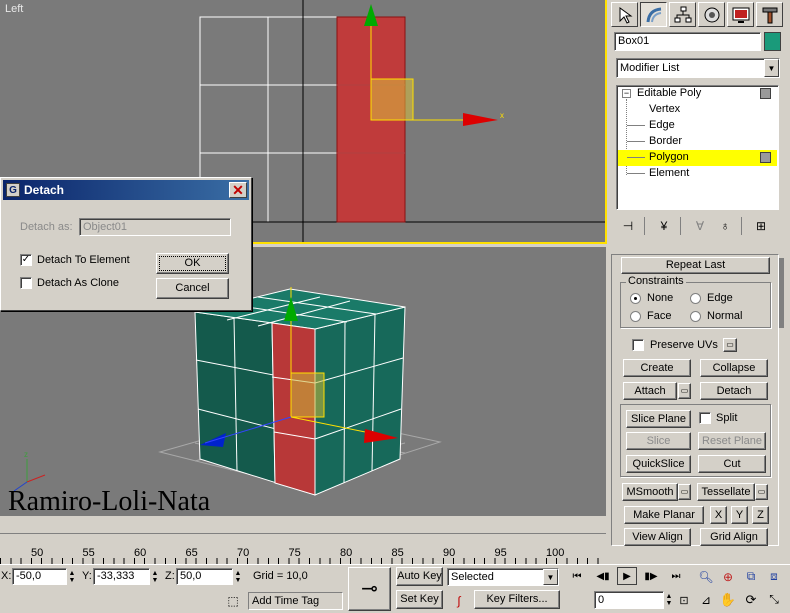 This screenshot has height=613, width=790. Describe the element at coordinates (419, 576) in the screenshot. I see `auto-key-button: Auto Key` at that location.